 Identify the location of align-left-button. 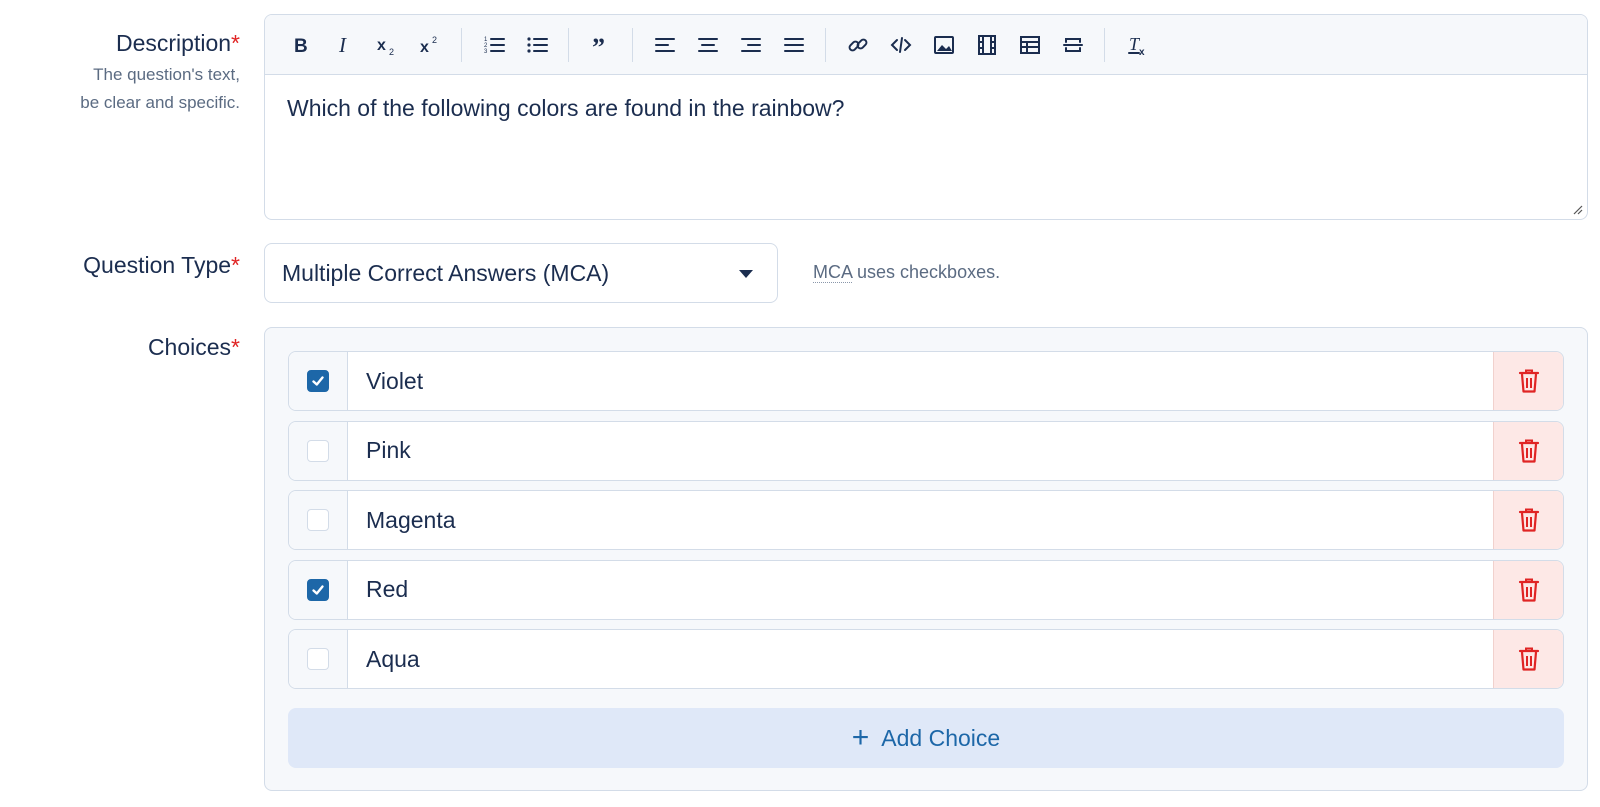
(664, 45).